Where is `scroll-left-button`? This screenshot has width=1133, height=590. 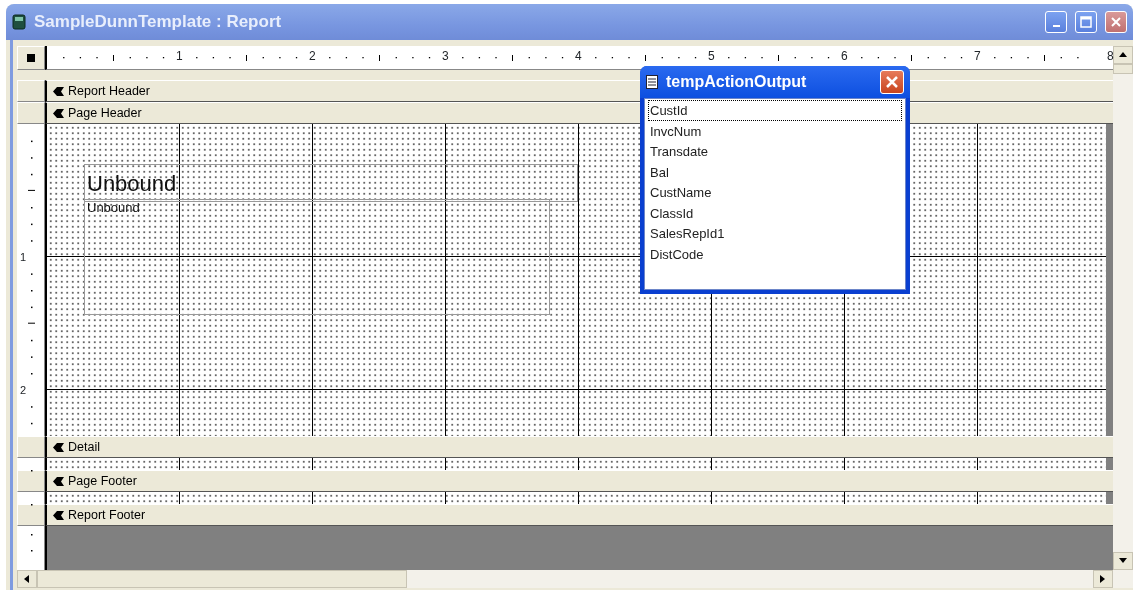
scroll-left-button is located at coordinates (27, 579).